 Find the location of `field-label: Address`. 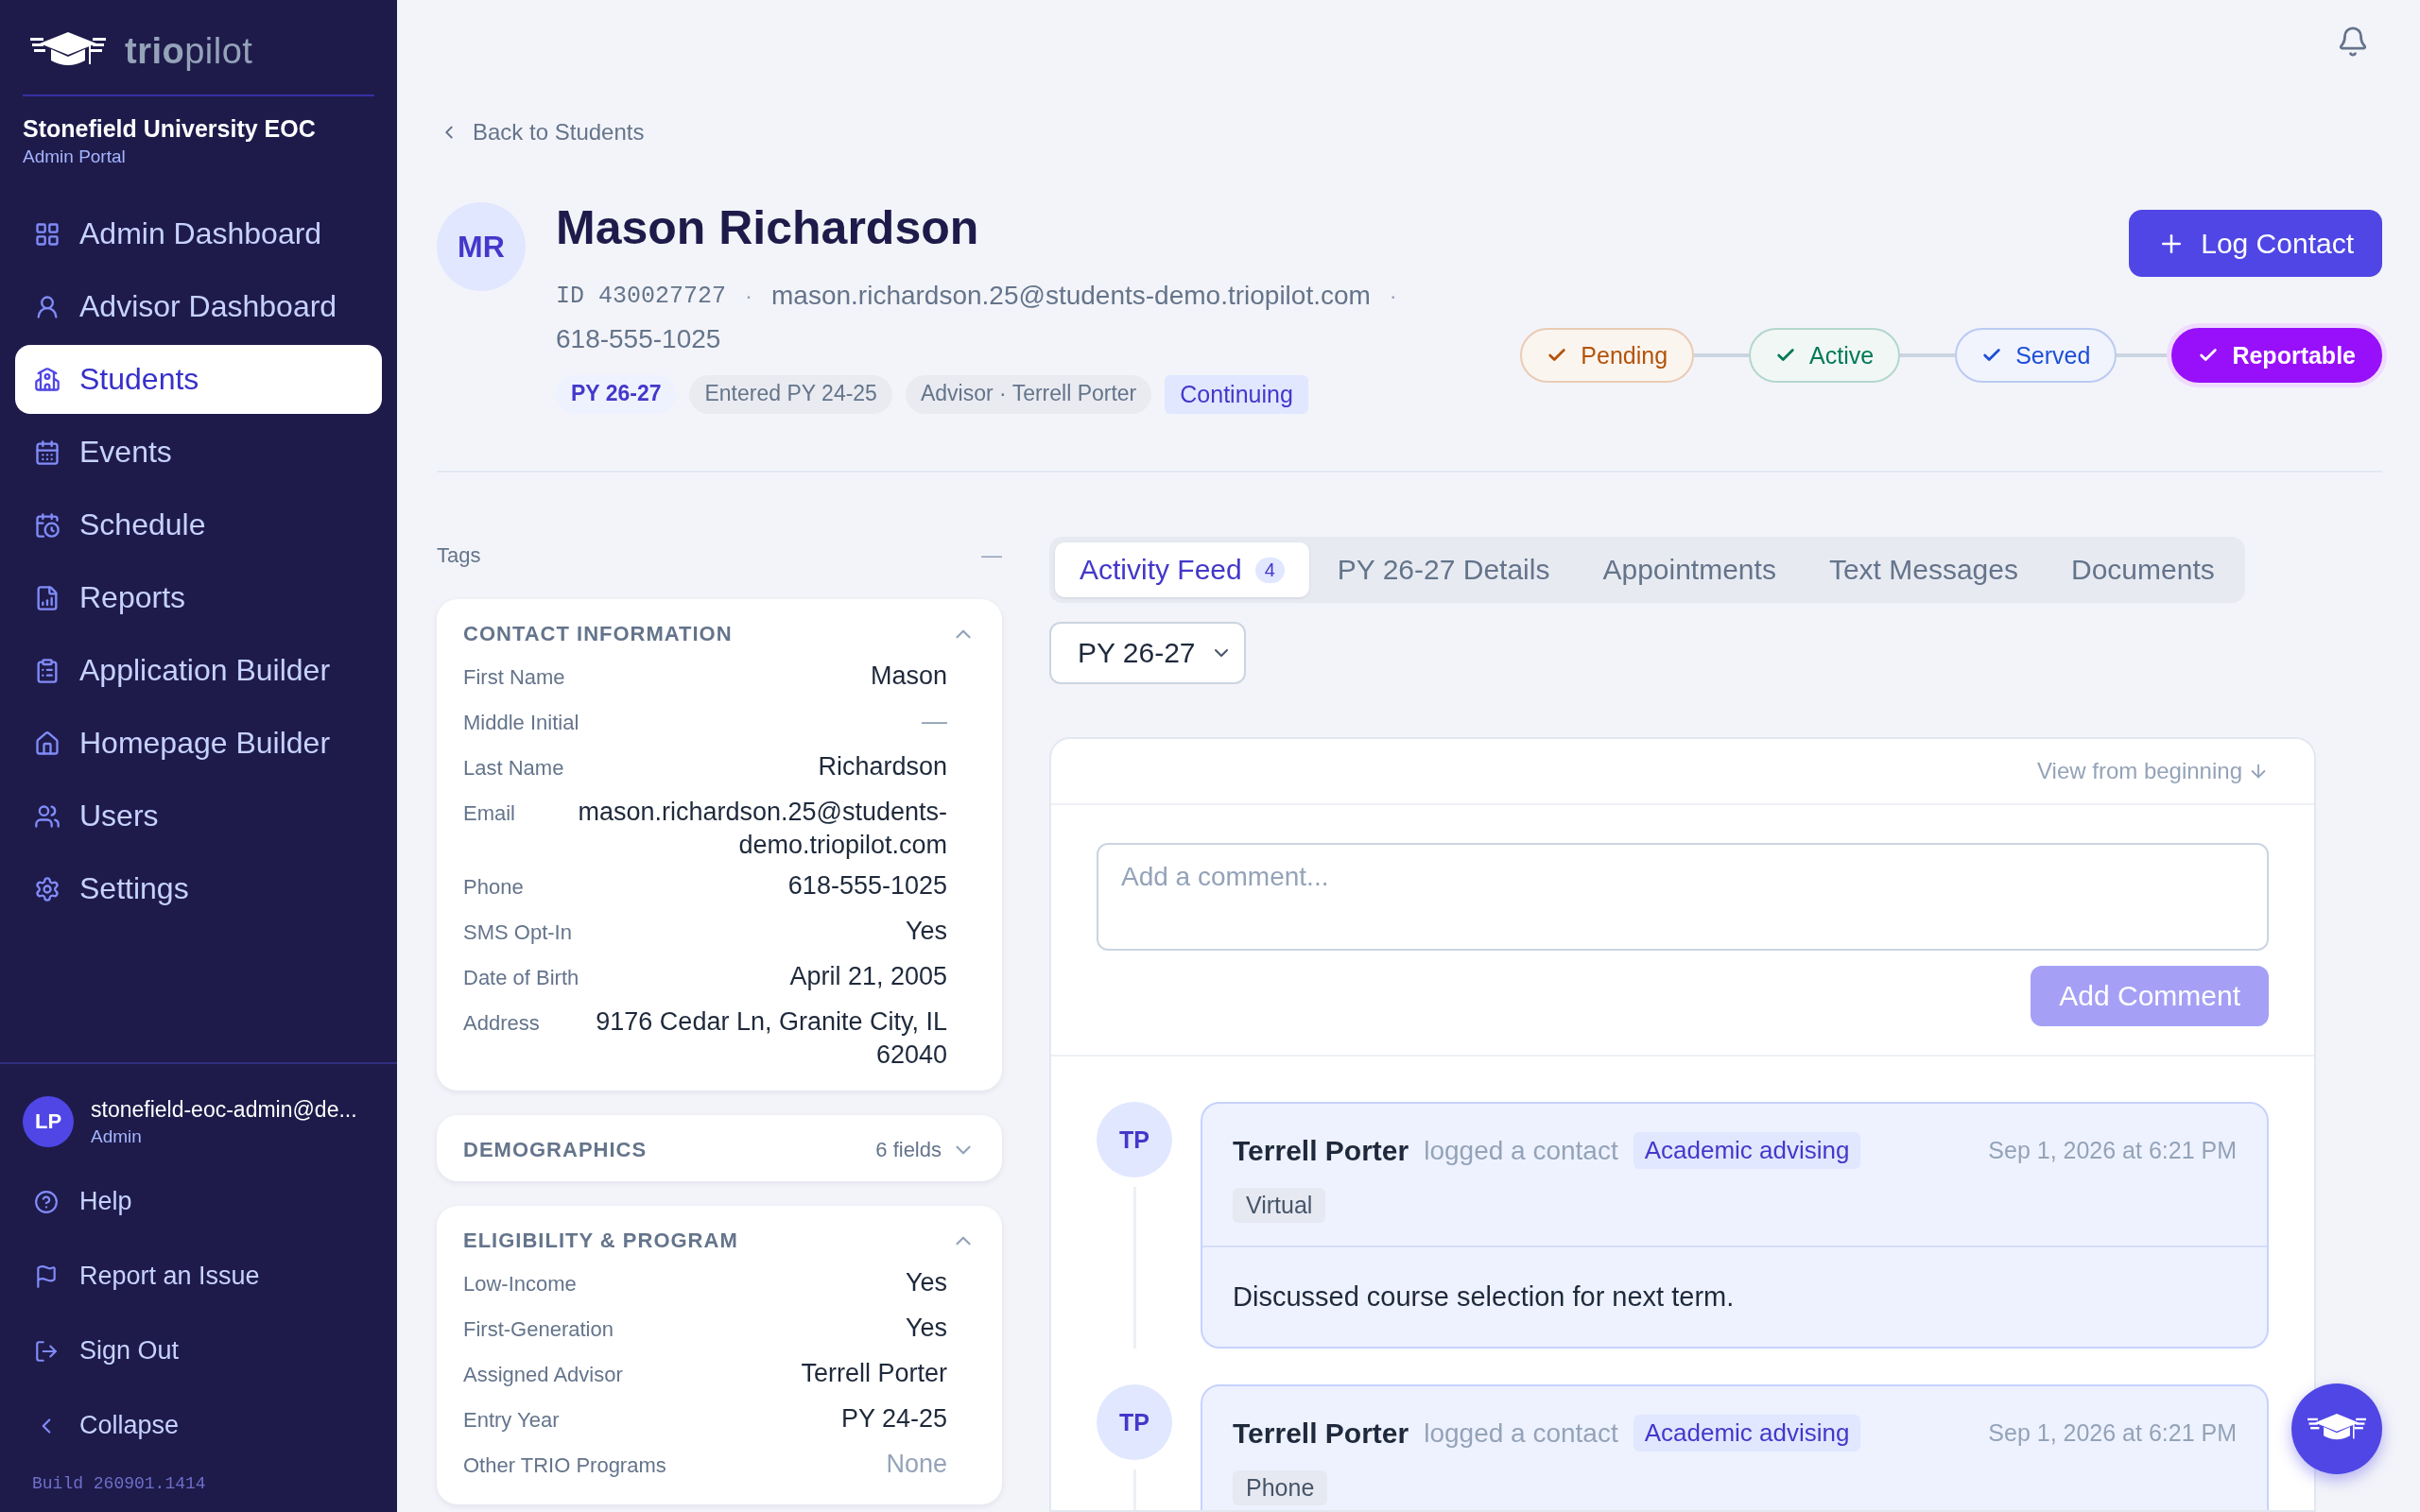

field-label: Address is located at coordinates (501, 1023).